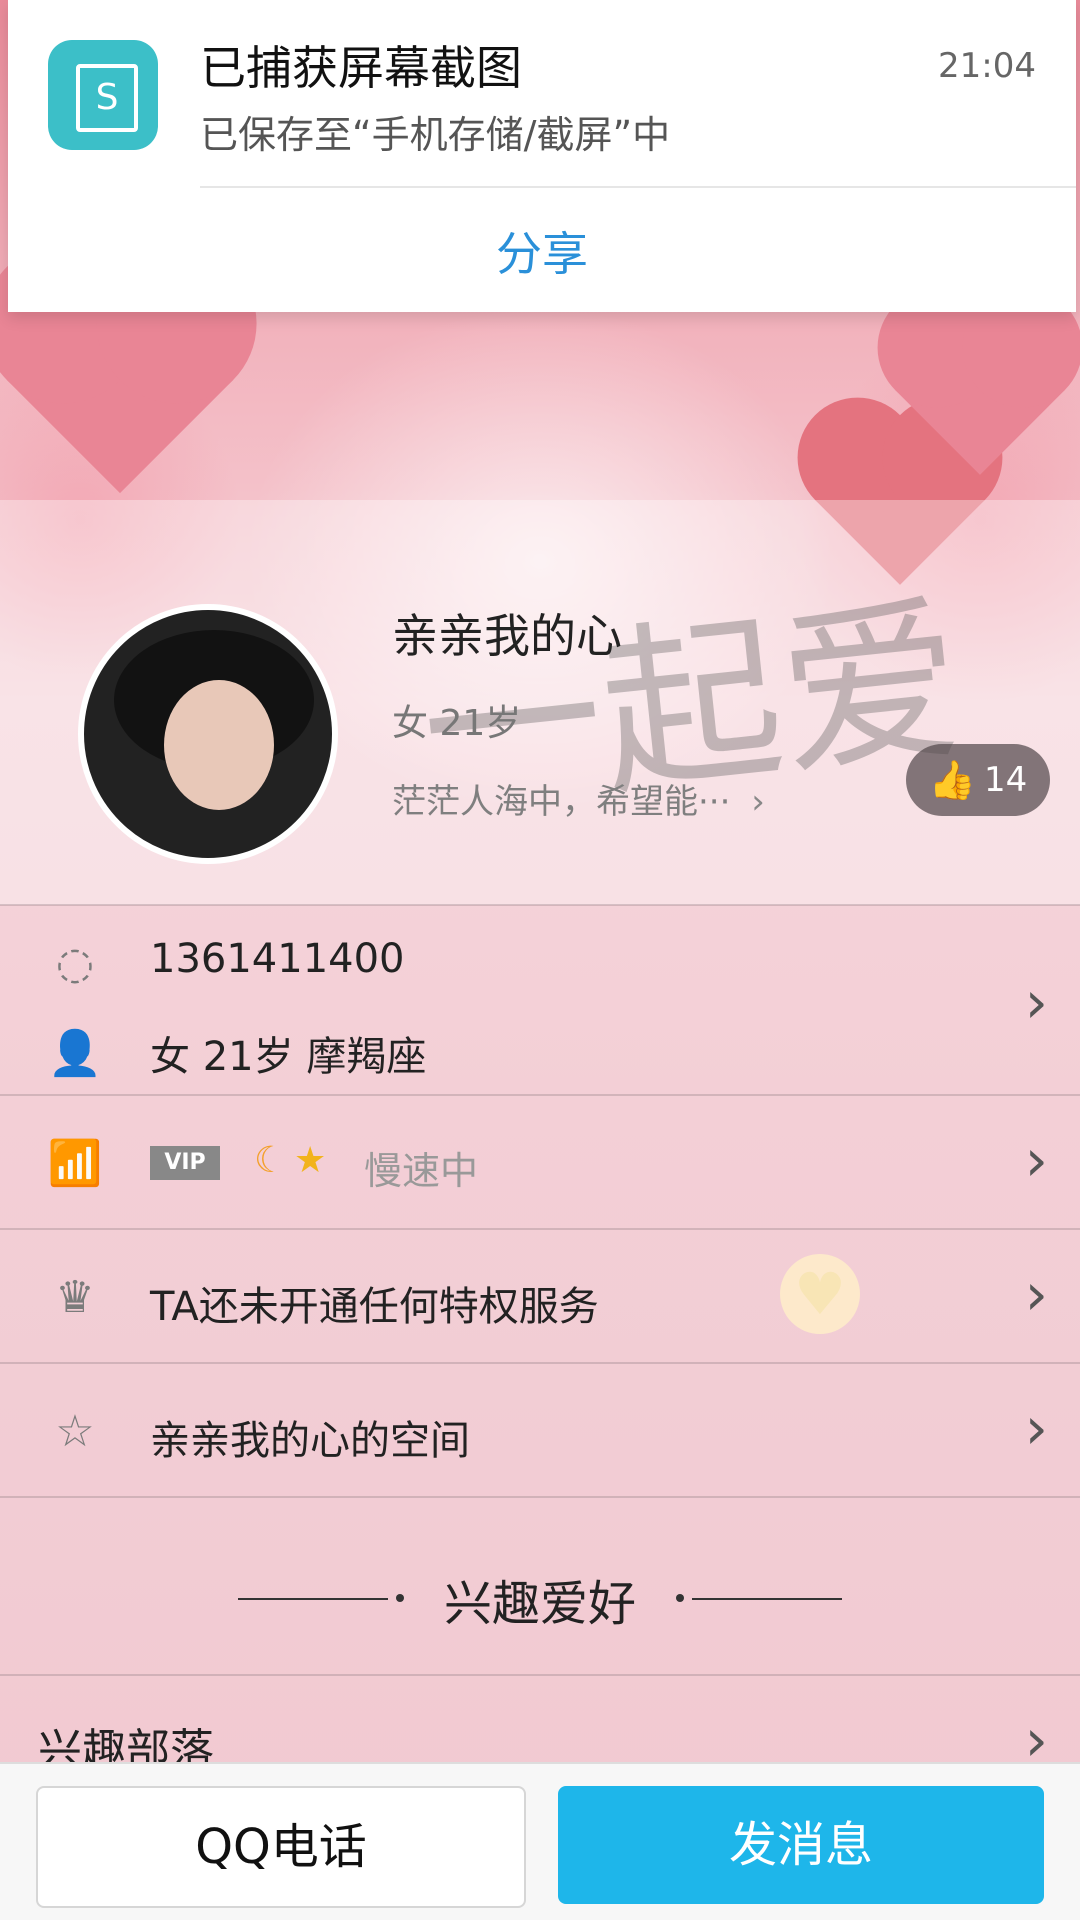 The image size is (1080, 1920). What do you see at coordinates (542, 251) in the screenshot?
I see `share-button: 分享` at bounding box center [542, 251].